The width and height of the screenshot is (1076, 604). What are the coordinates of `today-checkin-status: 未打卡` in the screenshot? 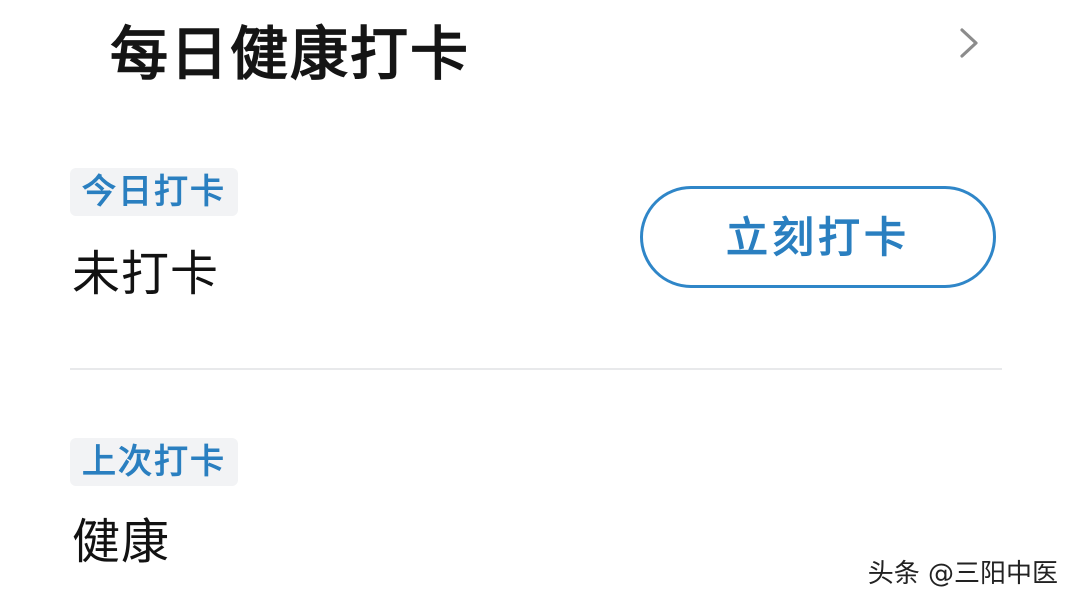 It's located at (146, 274).